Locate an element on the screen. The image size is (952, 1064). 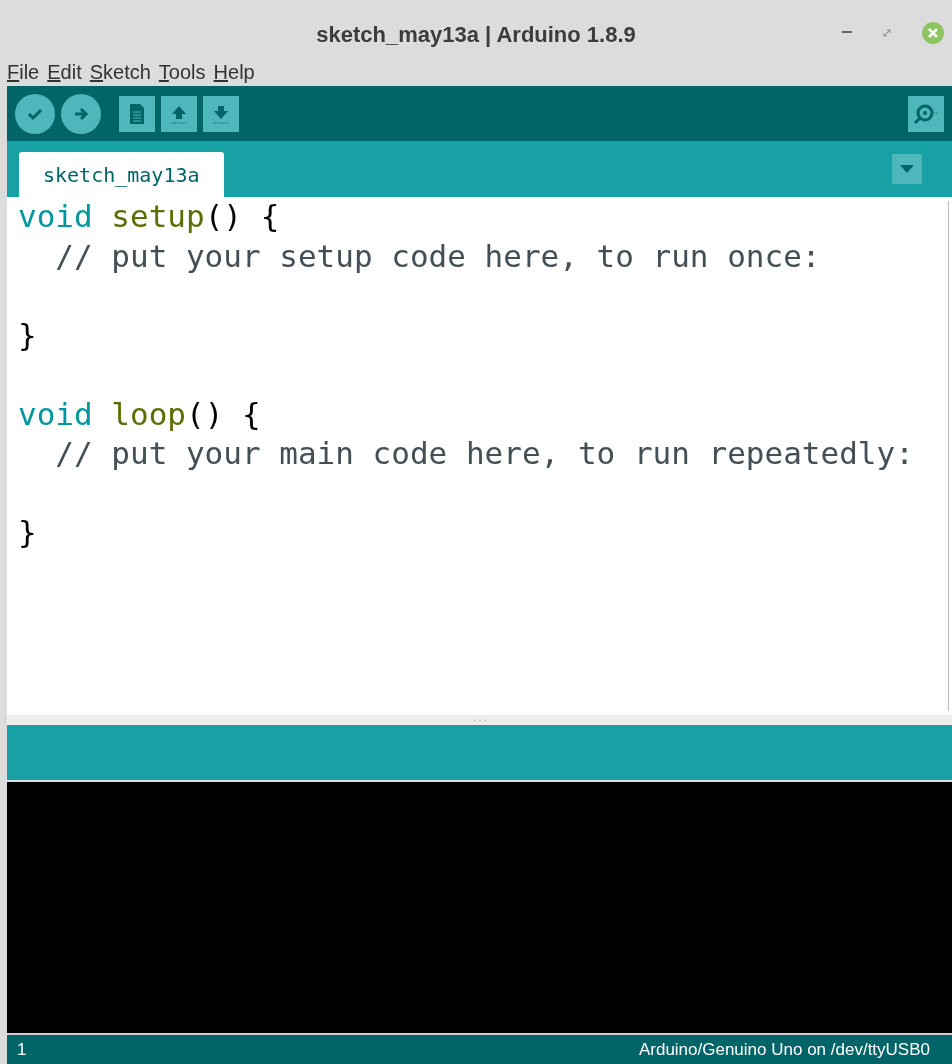
window-title: sketch_may13a | Arduino 1.8.9 is located at coordinates (476, 34).